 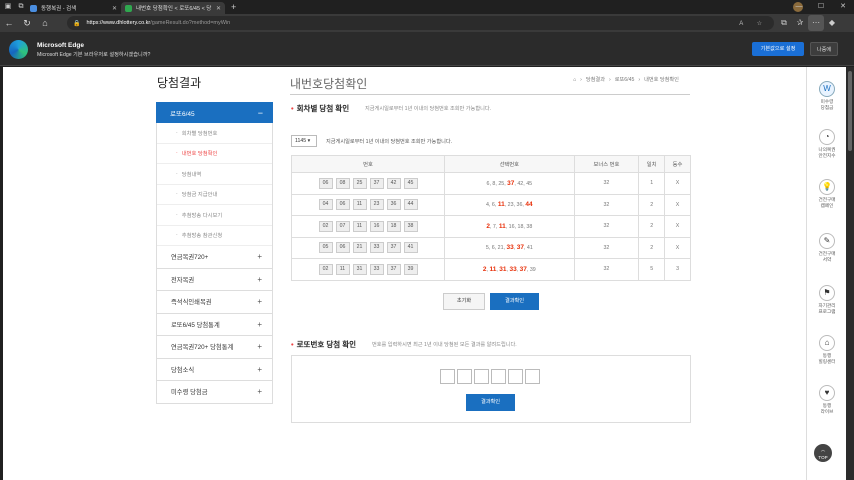 I want to click on later-button: 나중에, so click(x=824, y=49).